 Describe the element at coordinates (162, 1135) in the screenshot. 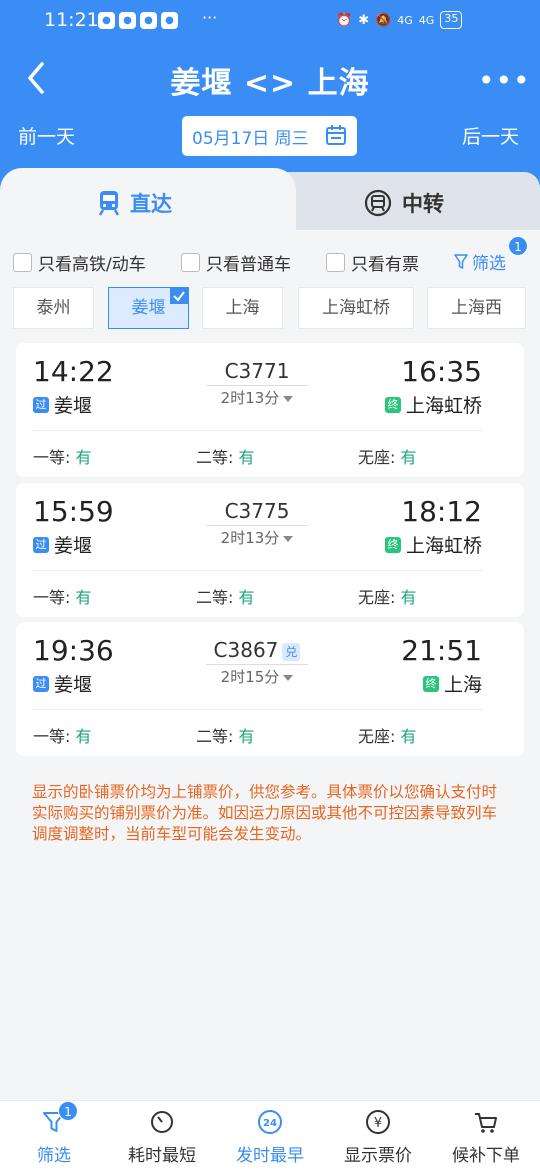

I see `sort-shortest-button: 耗时最短` at that location.